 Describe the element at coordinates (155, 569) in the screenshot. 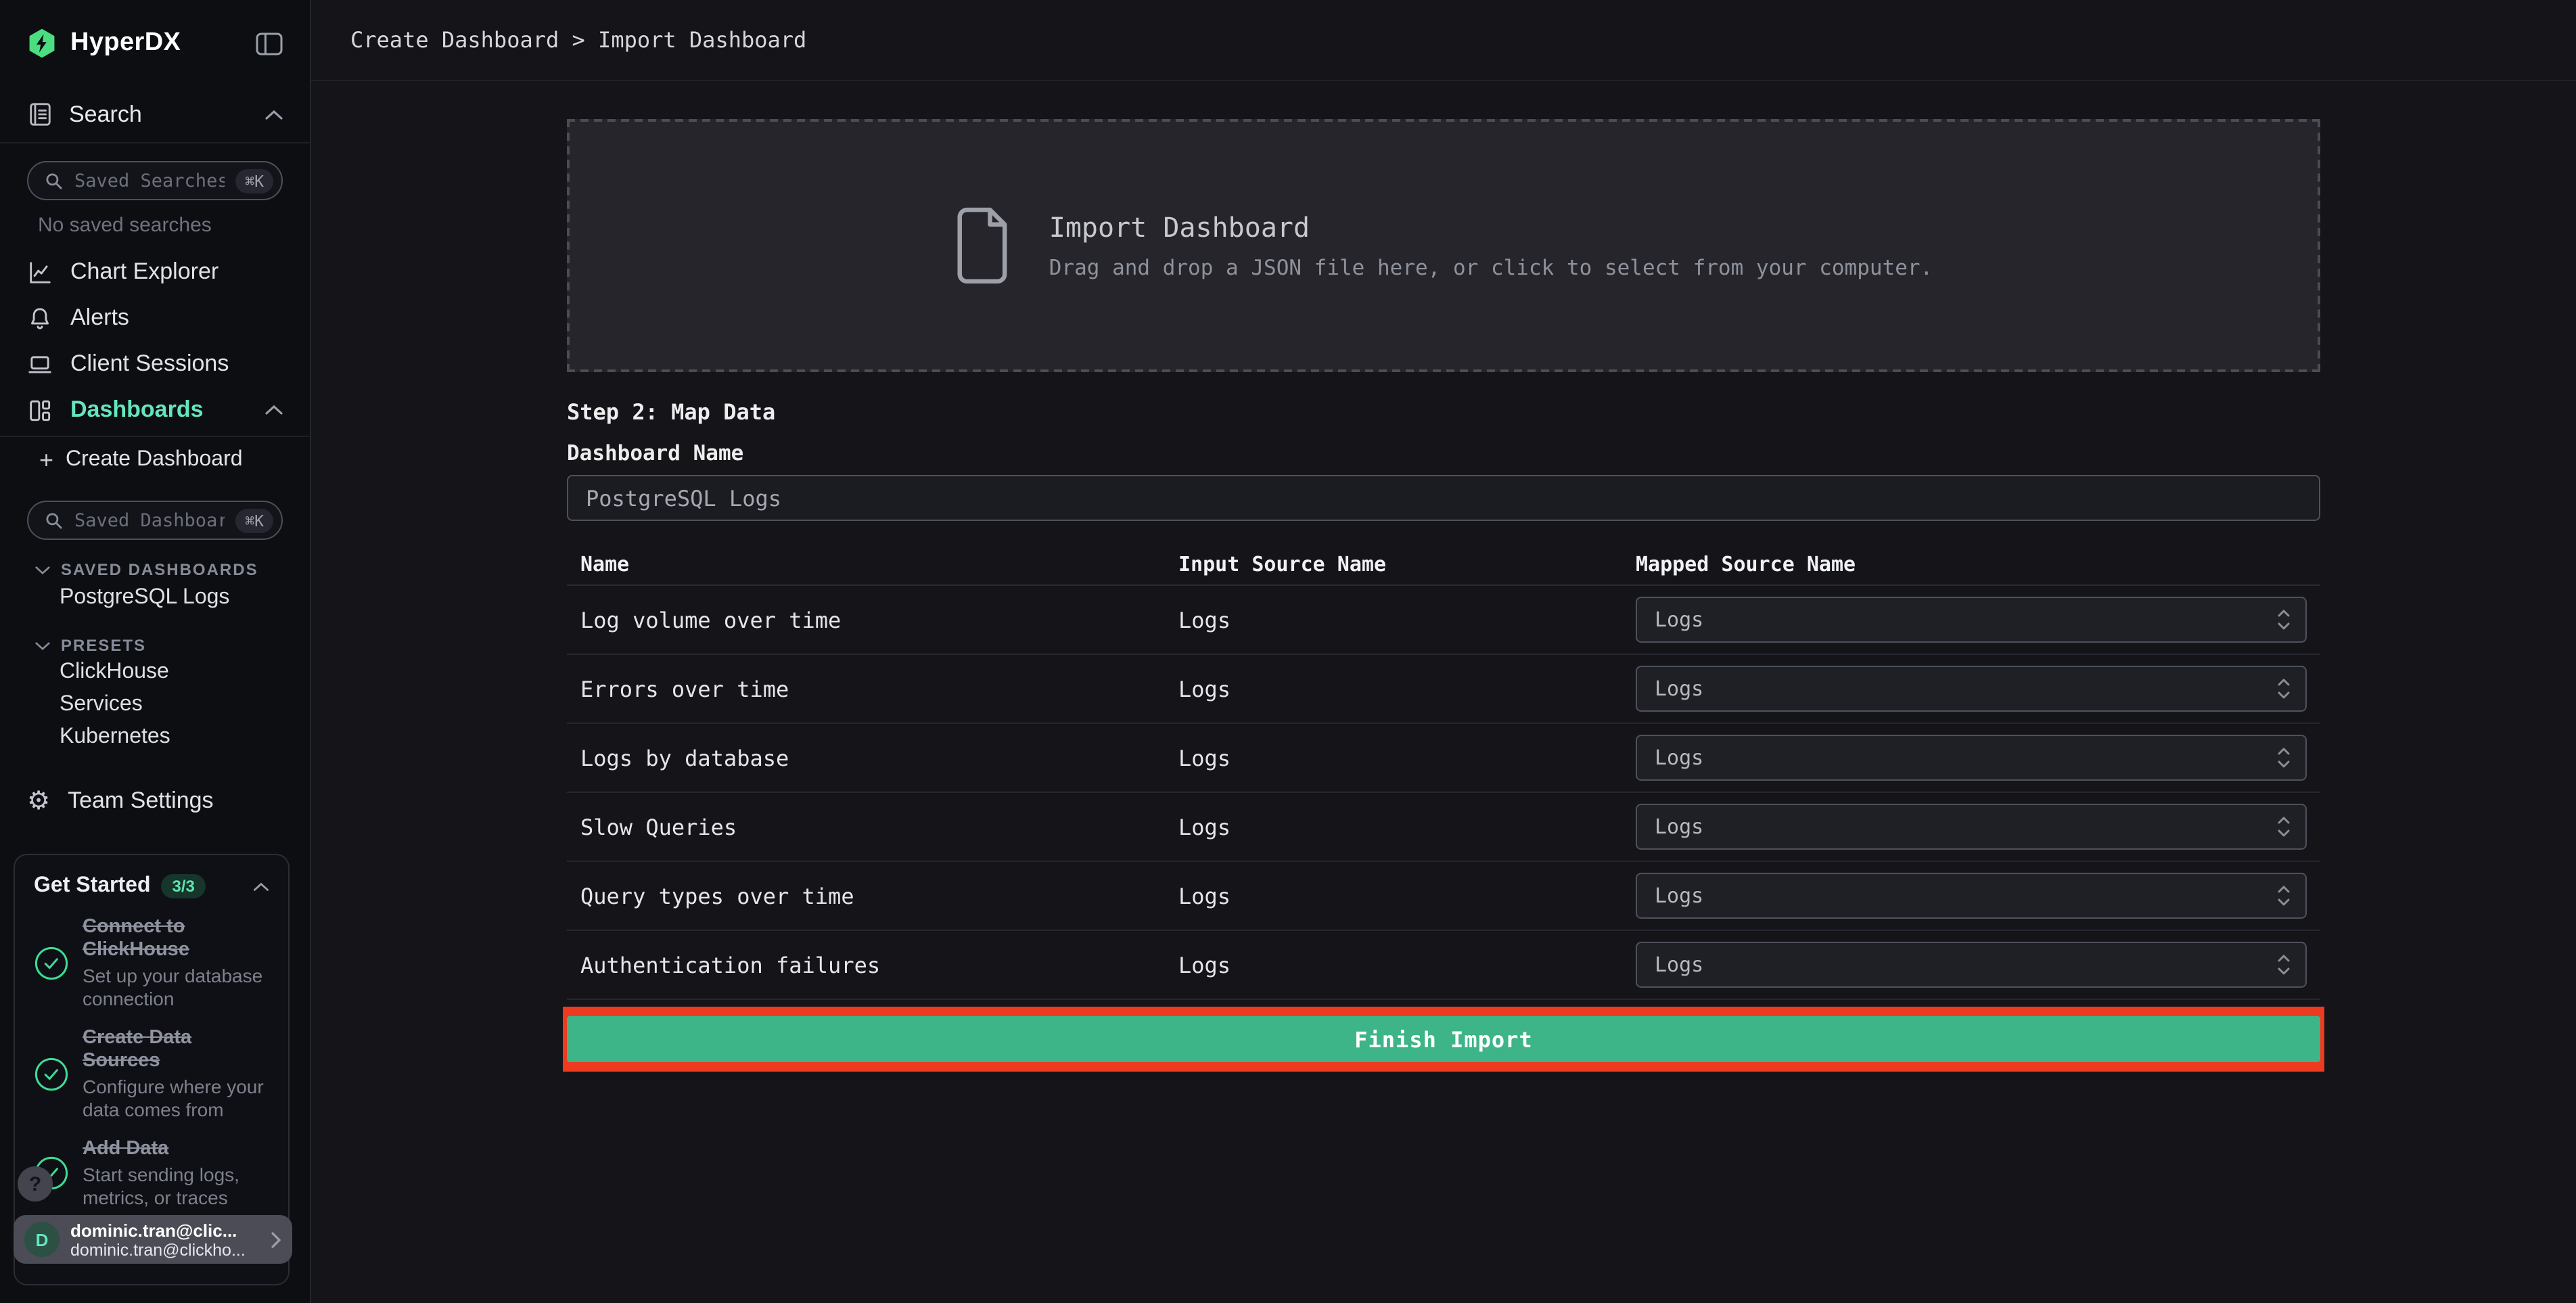

I see `saved-dashboards-group-header: SAVED DASHBOARDS` at that location.